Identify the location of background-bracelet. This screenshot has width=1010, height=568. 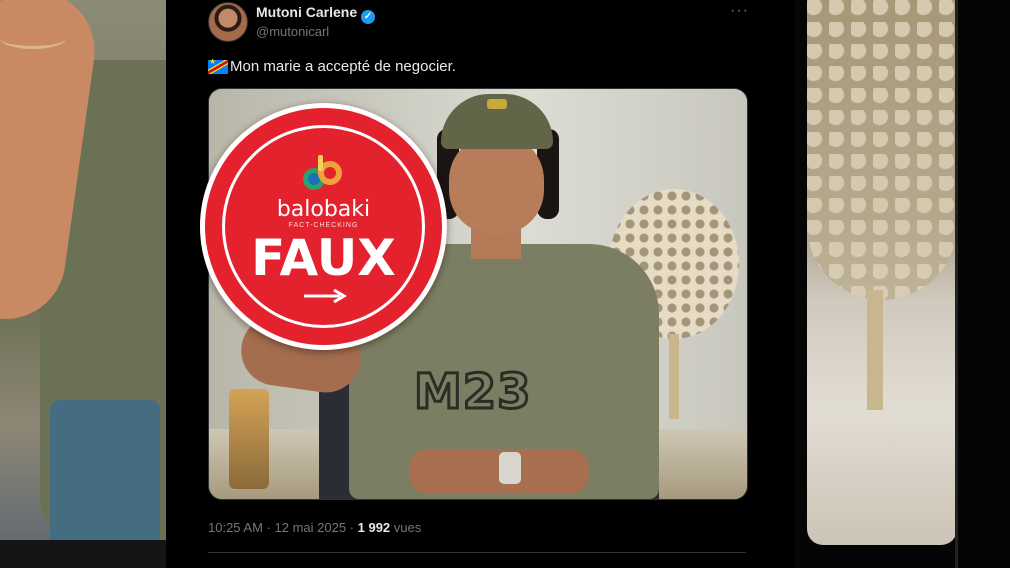
(33, 38).